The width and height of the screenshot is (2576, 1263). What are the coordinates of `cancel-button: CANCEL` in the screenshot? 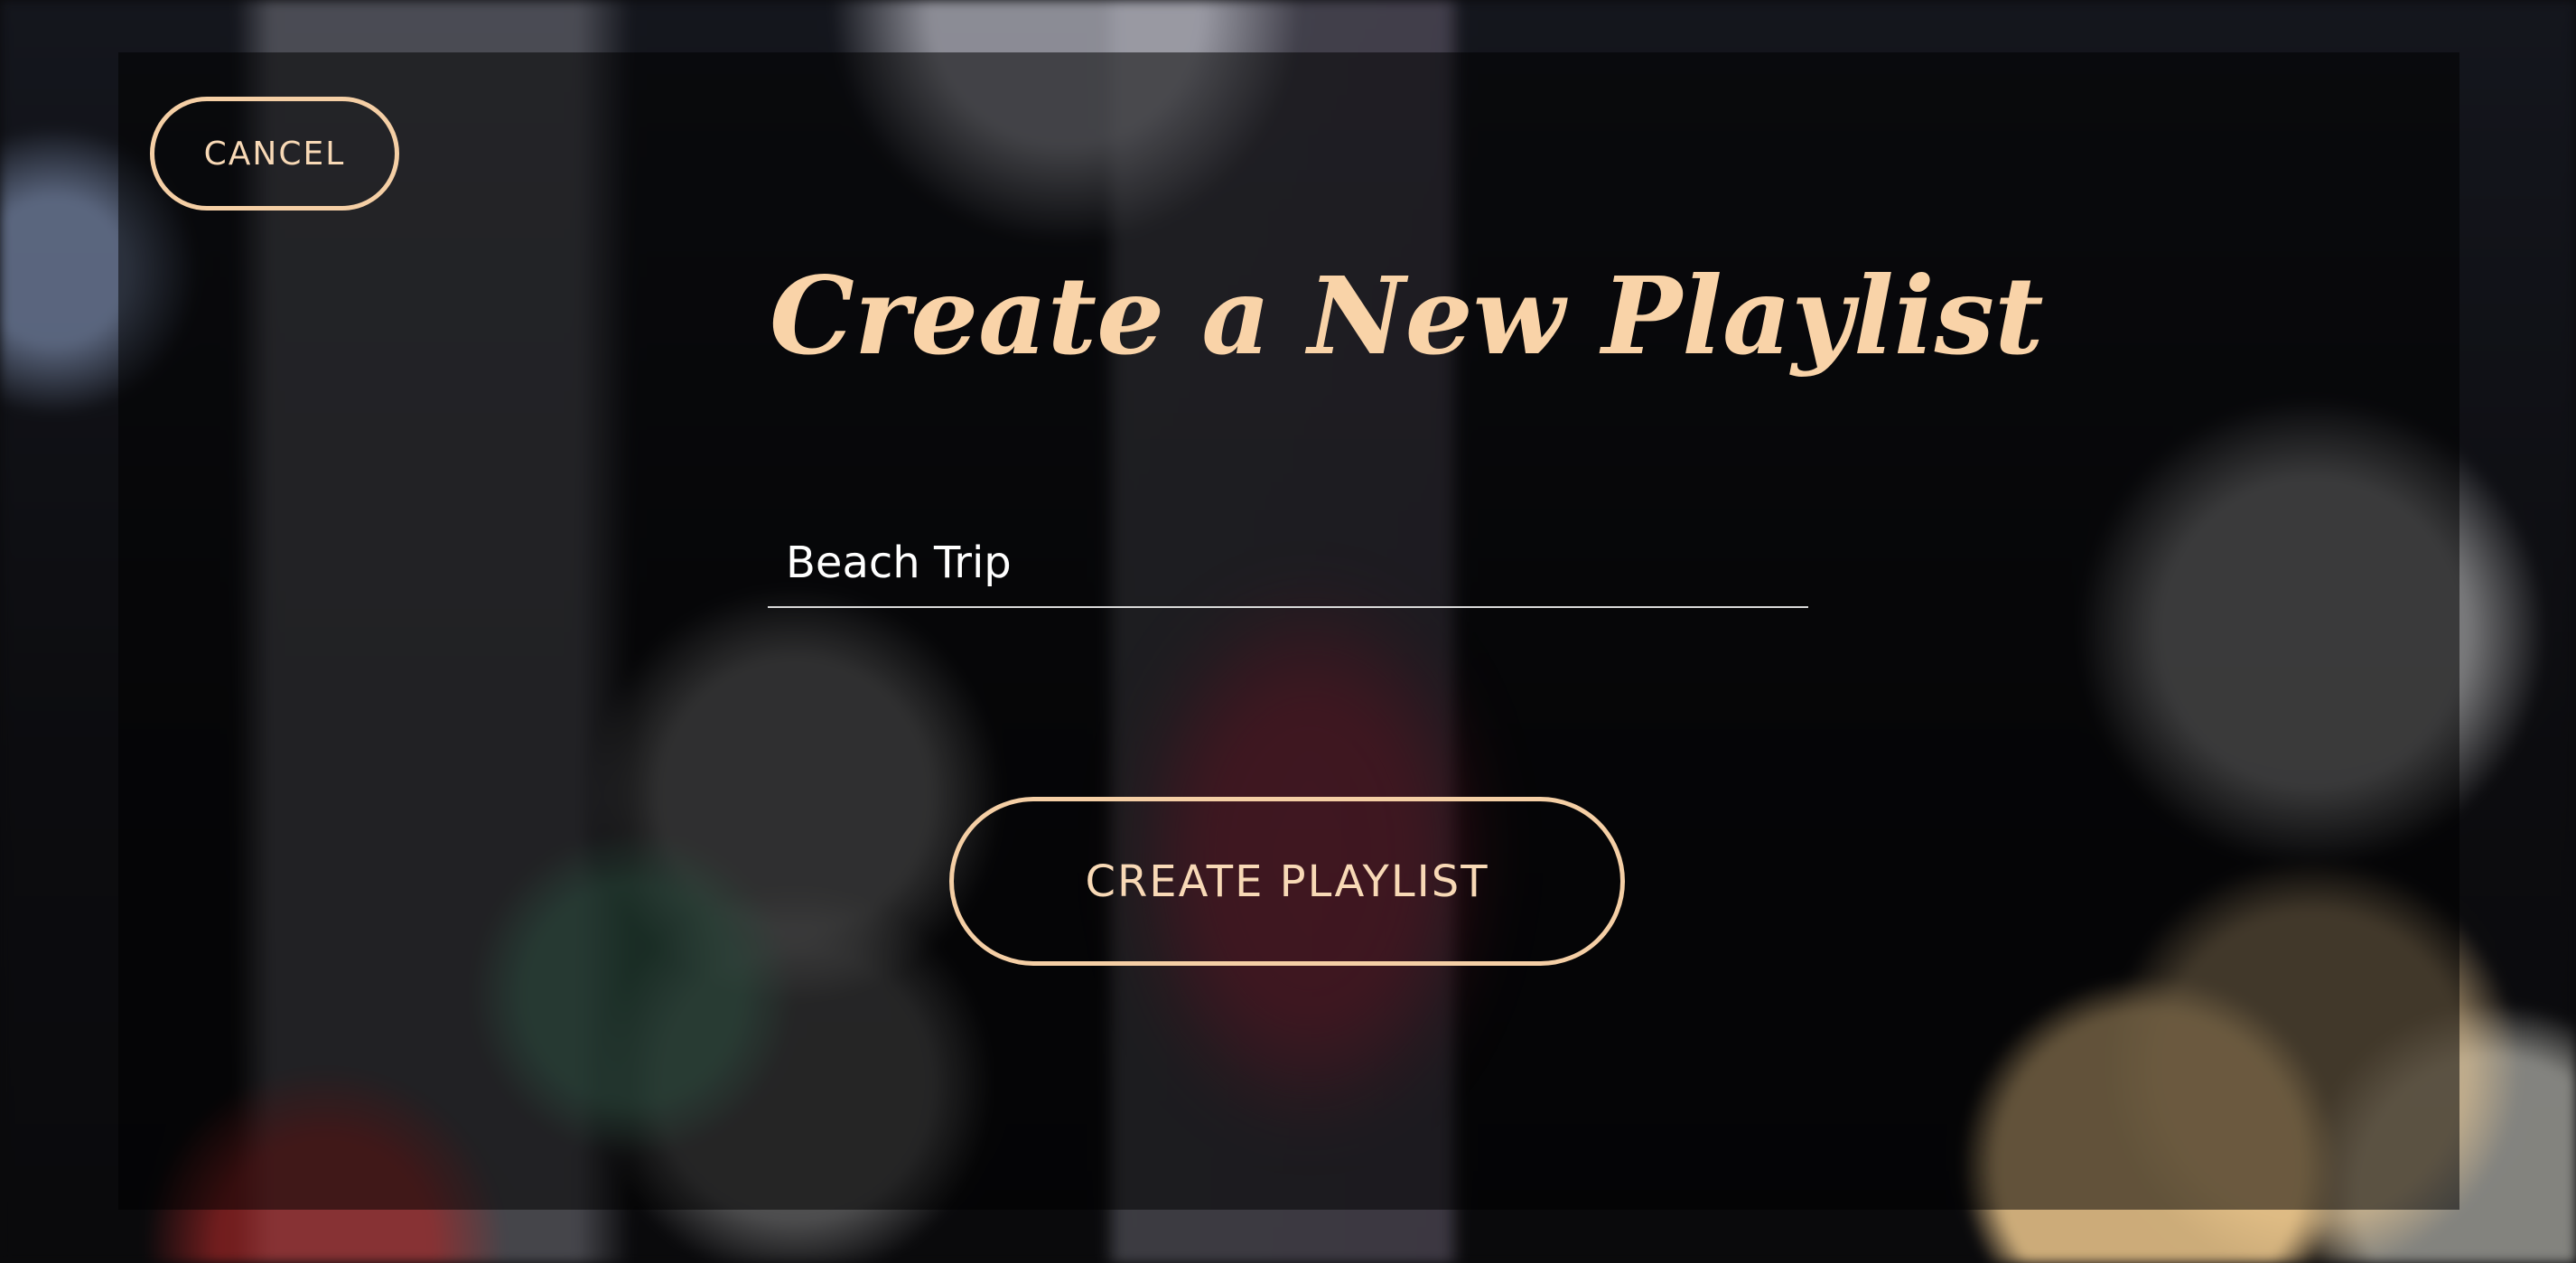 It's located at (274, 153).